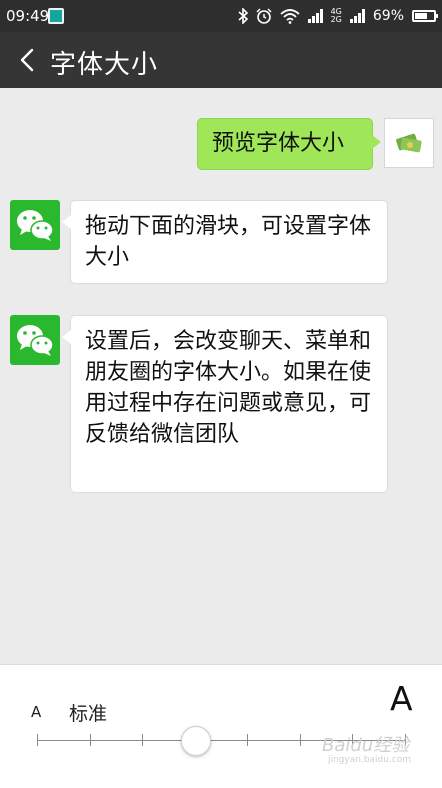 This screenshot has height=788, width=442. Describe the element at coordinates (88, 714) in the screenshot. I see `current-size-label: 标准` at that location.